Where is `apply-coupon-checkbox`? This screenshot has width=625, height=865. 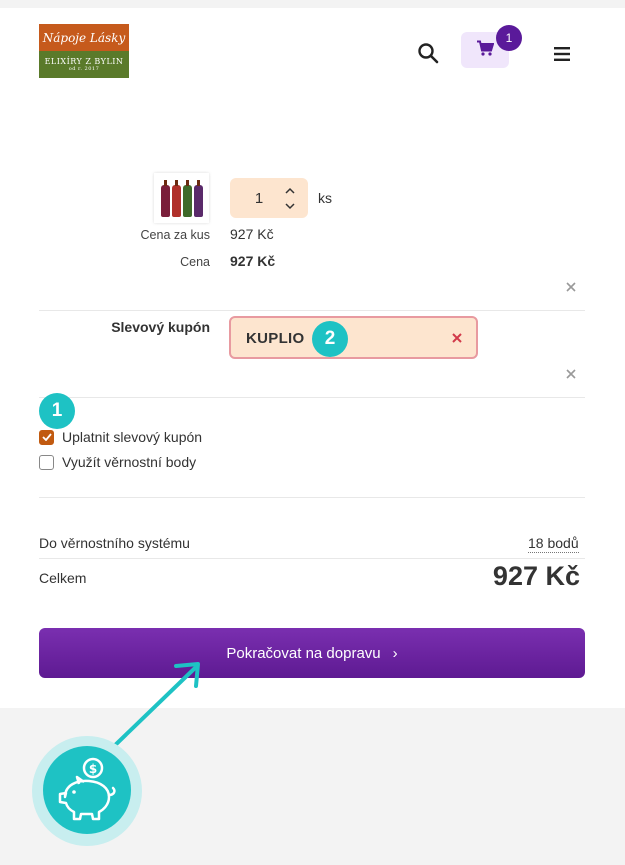 apply-coupon-checkbox is located at coordinates (46, 437).